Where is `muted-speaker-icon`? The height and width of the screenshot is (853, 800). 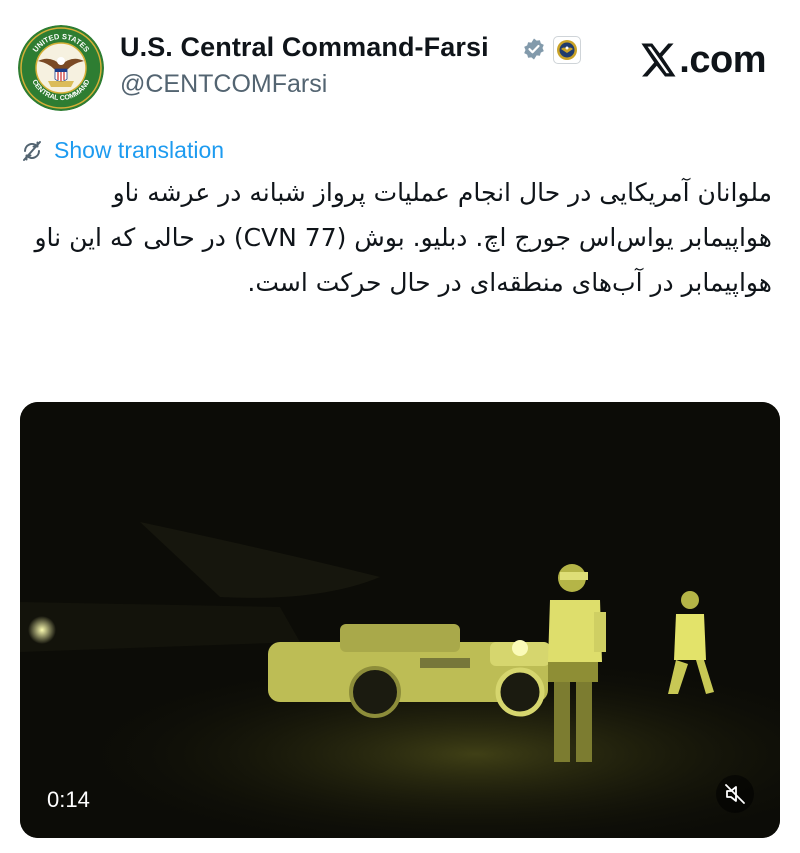 muted-speaker-icon is located at coordinates (735, 794).